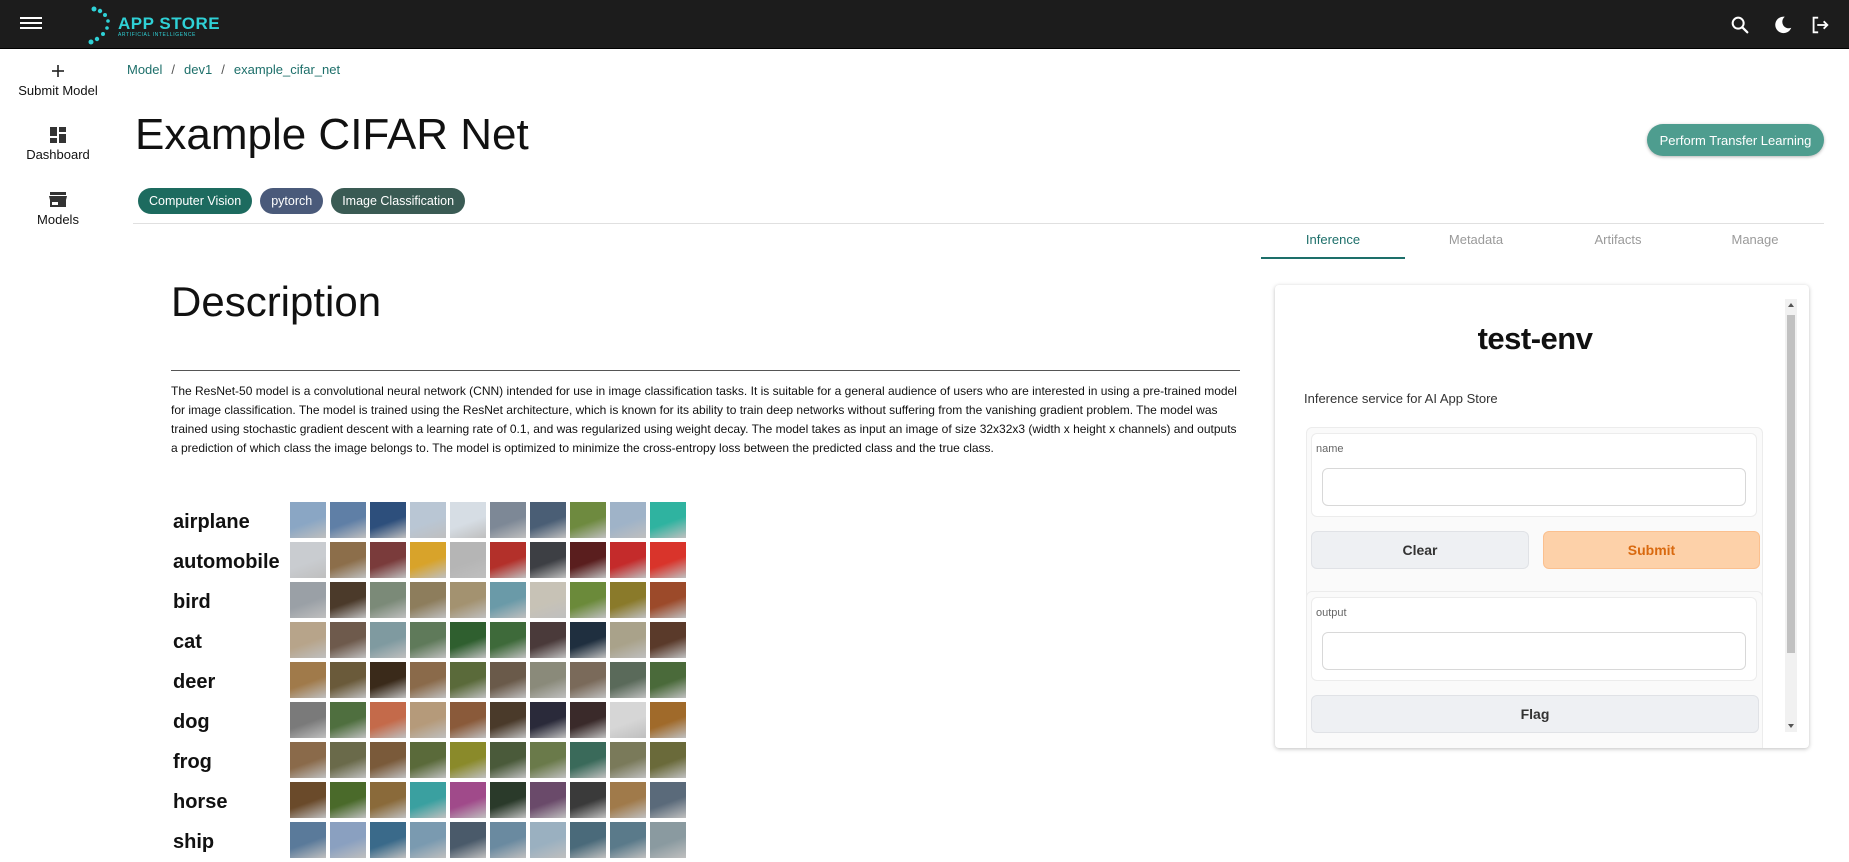 This screenshot has width=1849, height=862. I want to click on description-divider, so click(705, 370).